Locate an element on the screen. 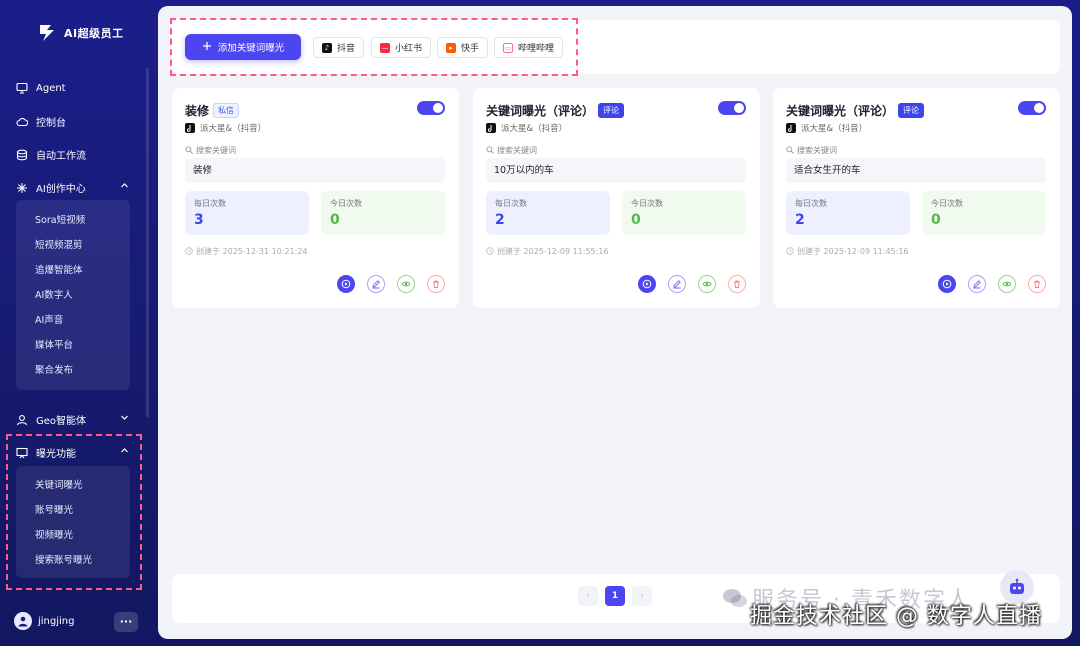 The height and width of the screenshot is (646, 1080). card-title-text: 关键词曝光（评论） is located at coordinates (540, 111).